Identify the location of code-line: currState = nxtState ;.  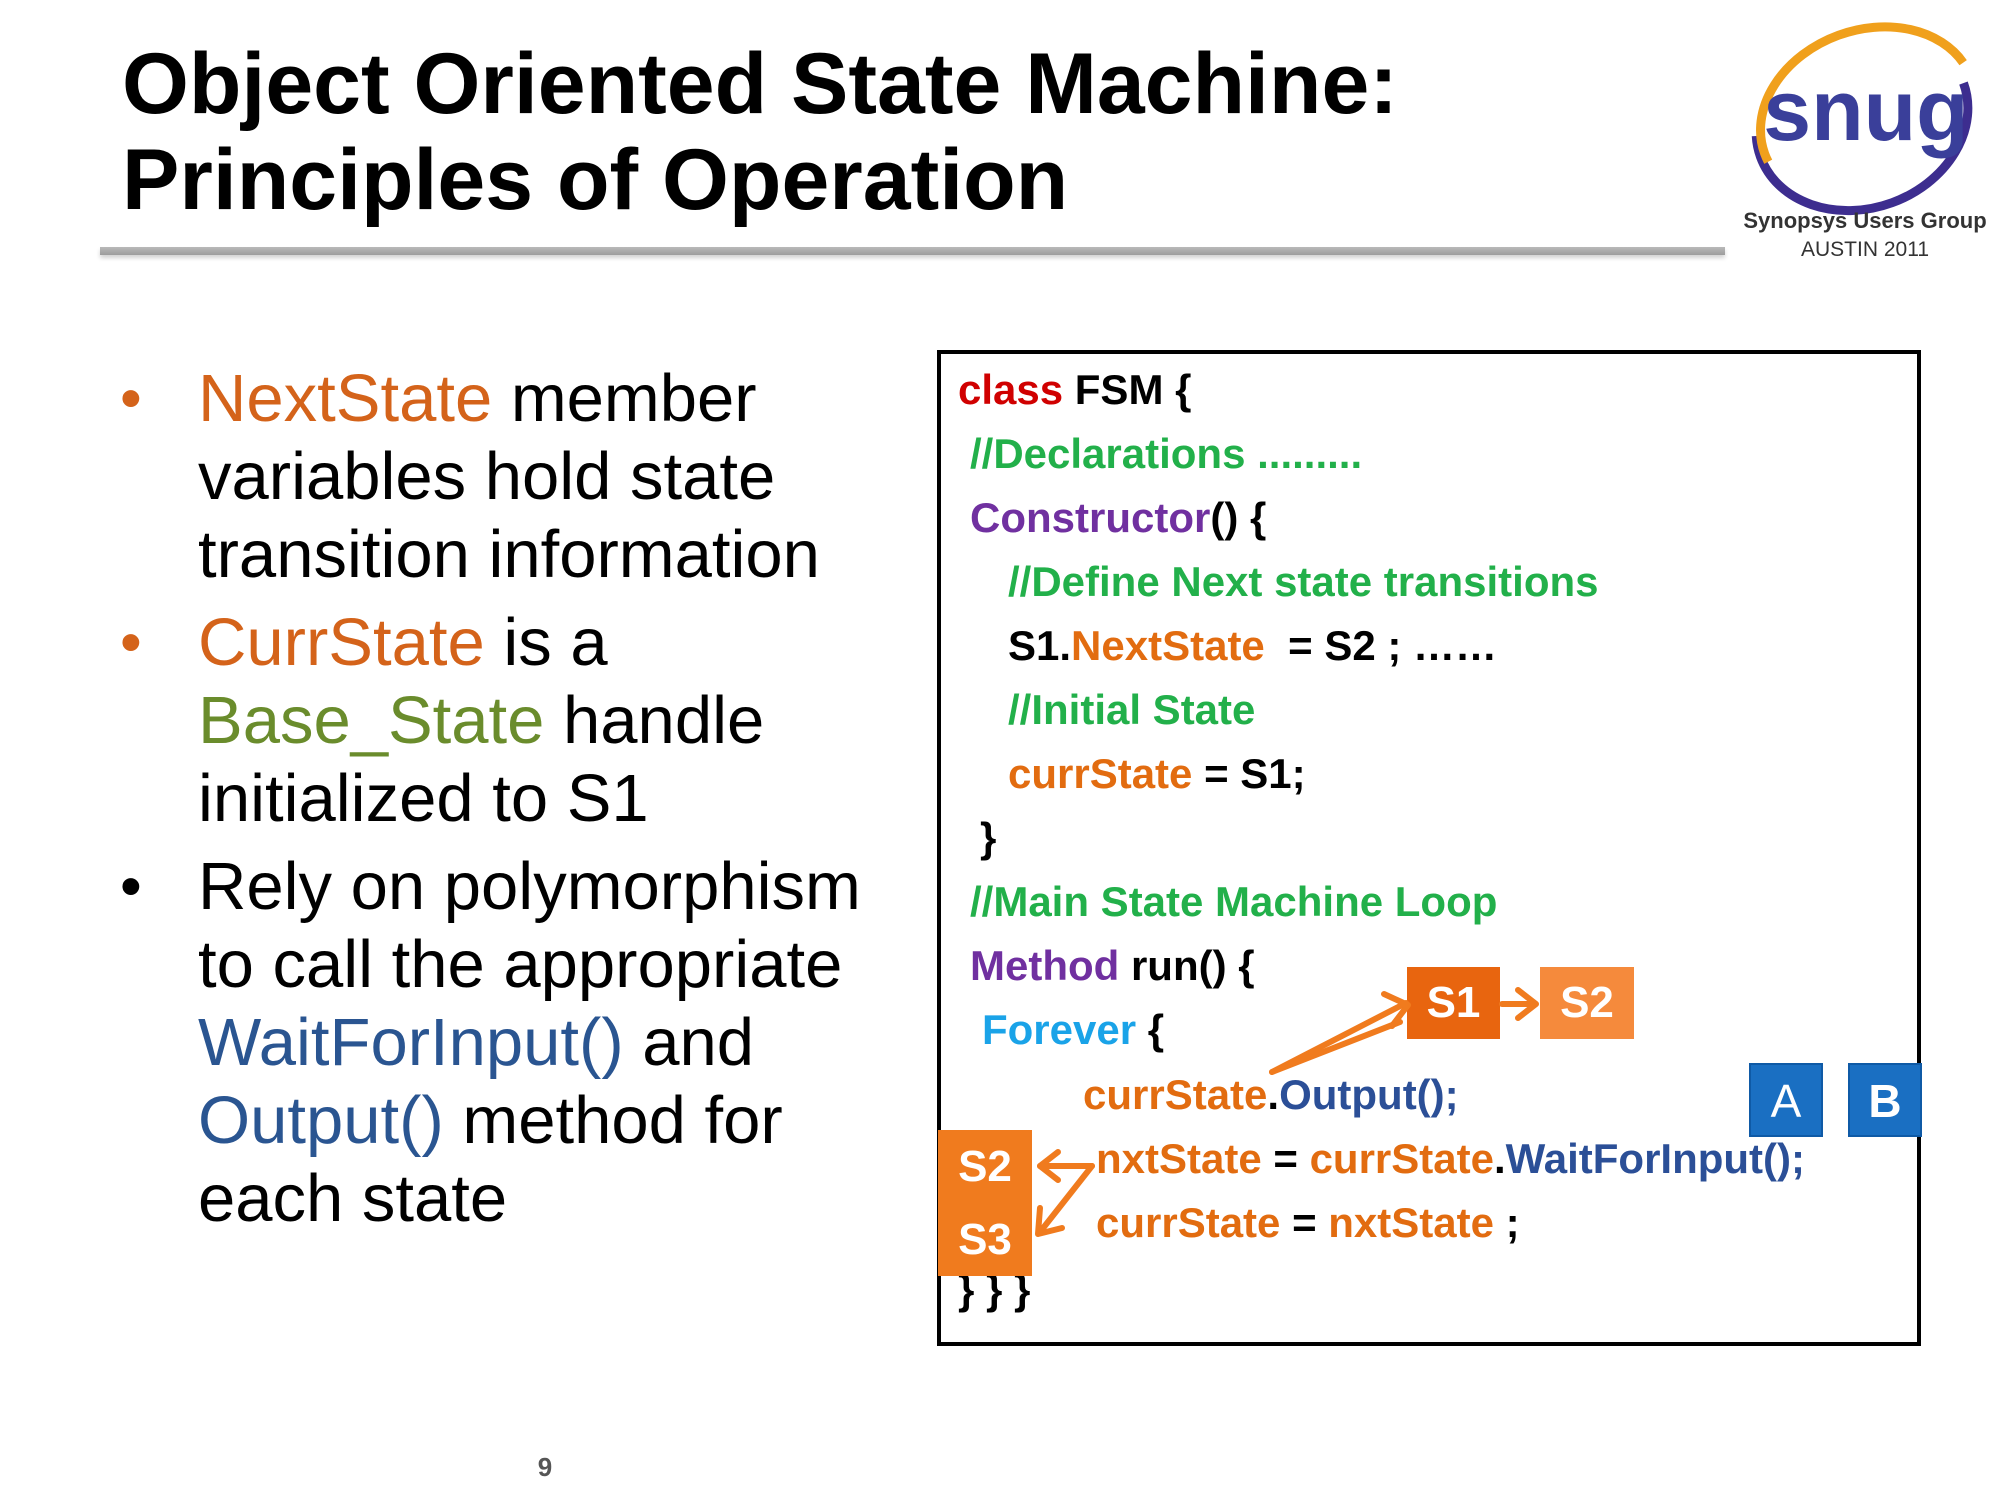
(1308, 1222).